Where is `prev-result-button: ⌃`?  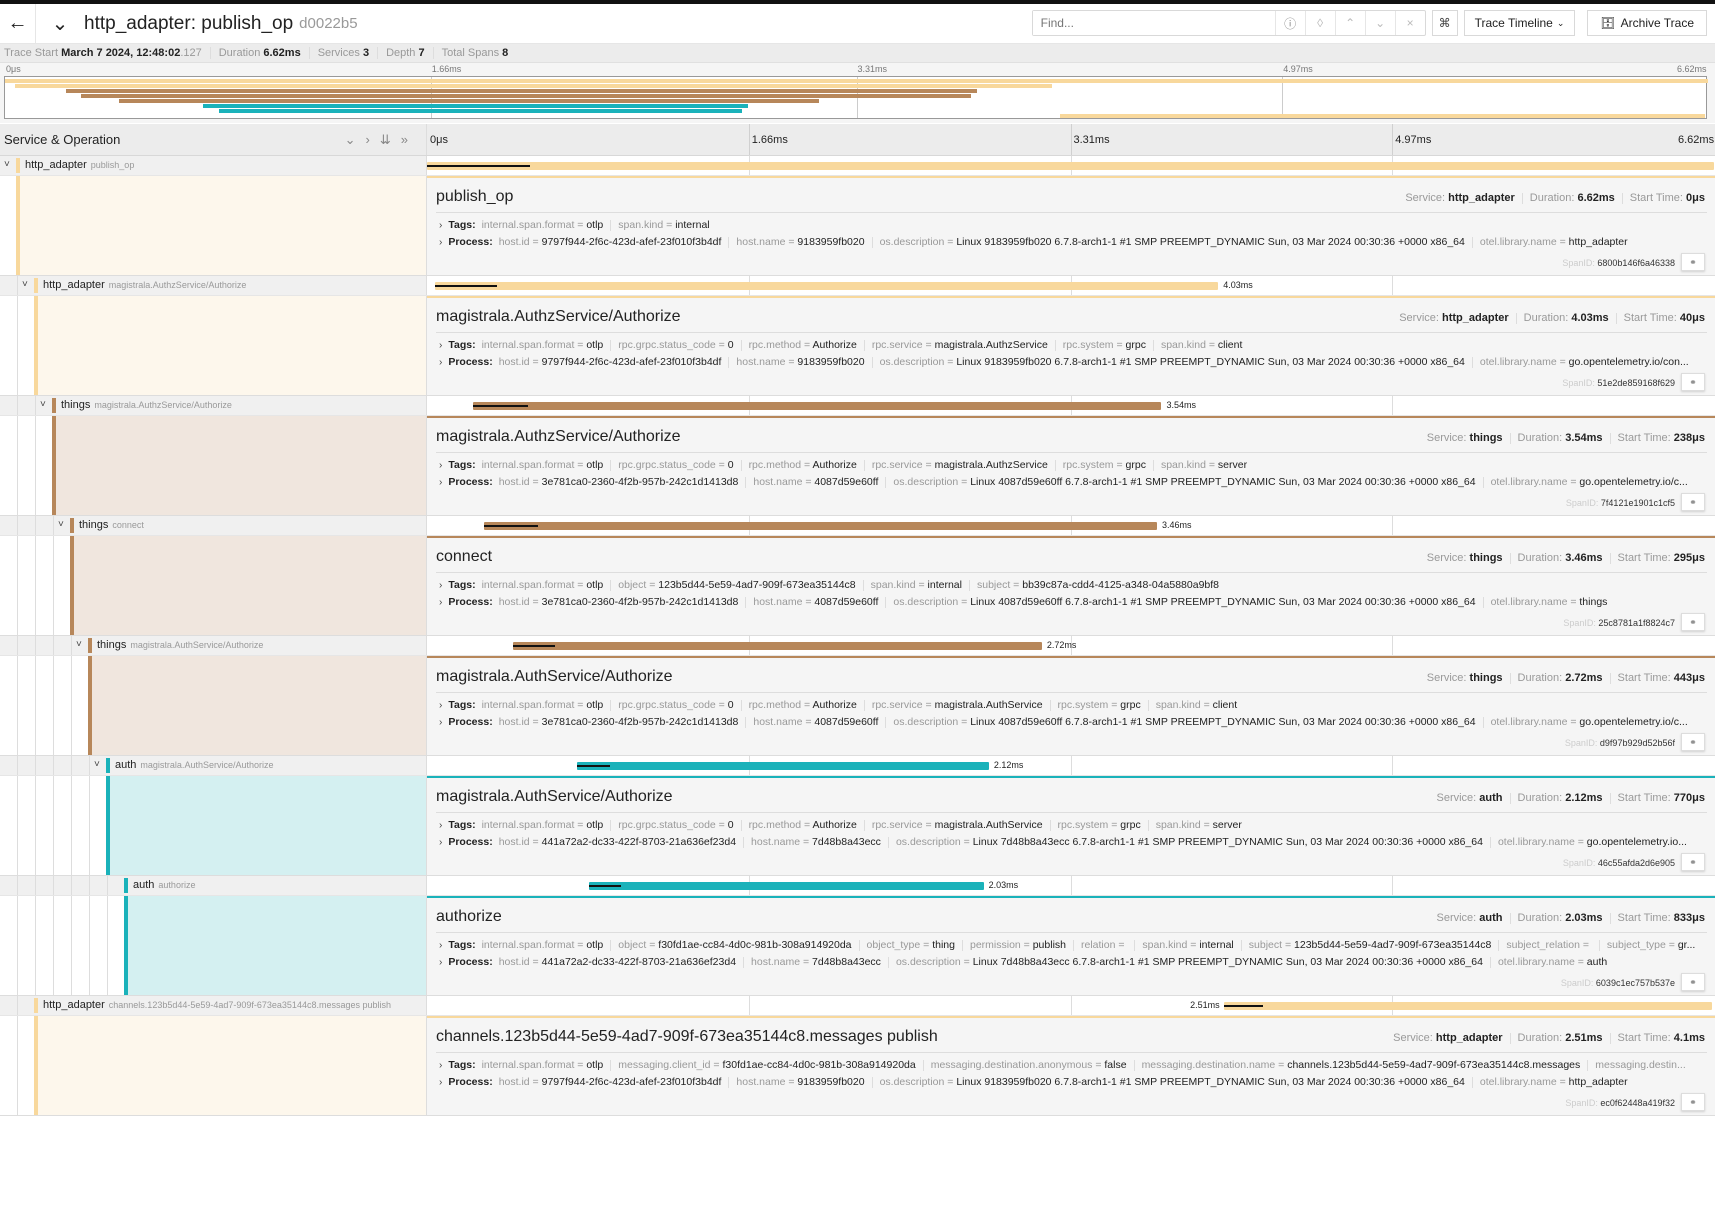
prev-result-button: ⌃ is located at coordinates (1349, 23).